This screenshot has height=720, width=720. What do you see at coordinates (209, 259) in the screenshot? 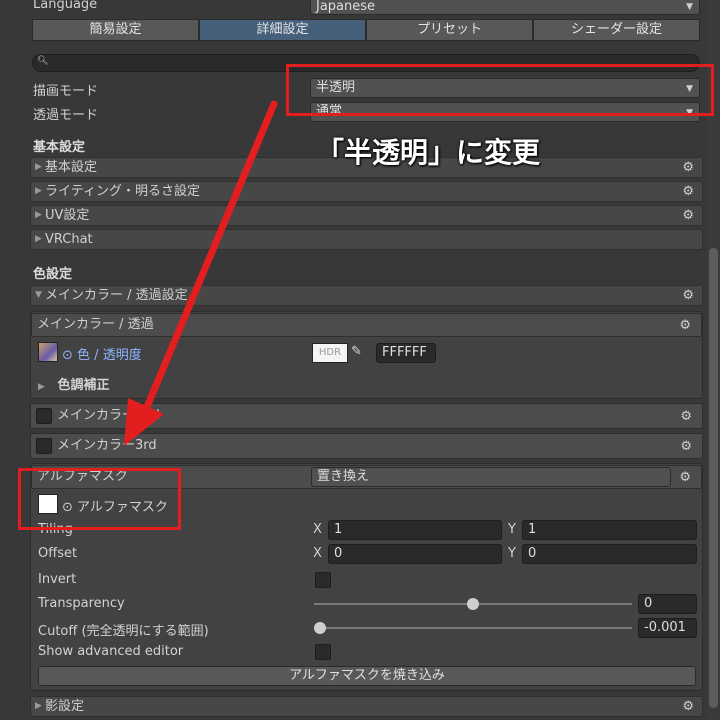
I see `arrow-shaft` at bounding box center [209, 259].